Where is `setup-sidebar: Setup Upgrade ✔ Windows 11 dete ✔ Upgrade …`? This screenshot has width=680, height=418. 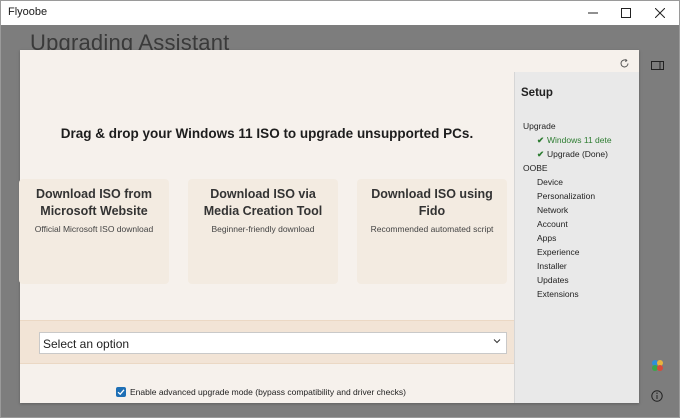 setup-sidebar: Setup Upgrade ✔ Windows 11 dete ✔ Upgrade … is located at coordinates (576, 237).